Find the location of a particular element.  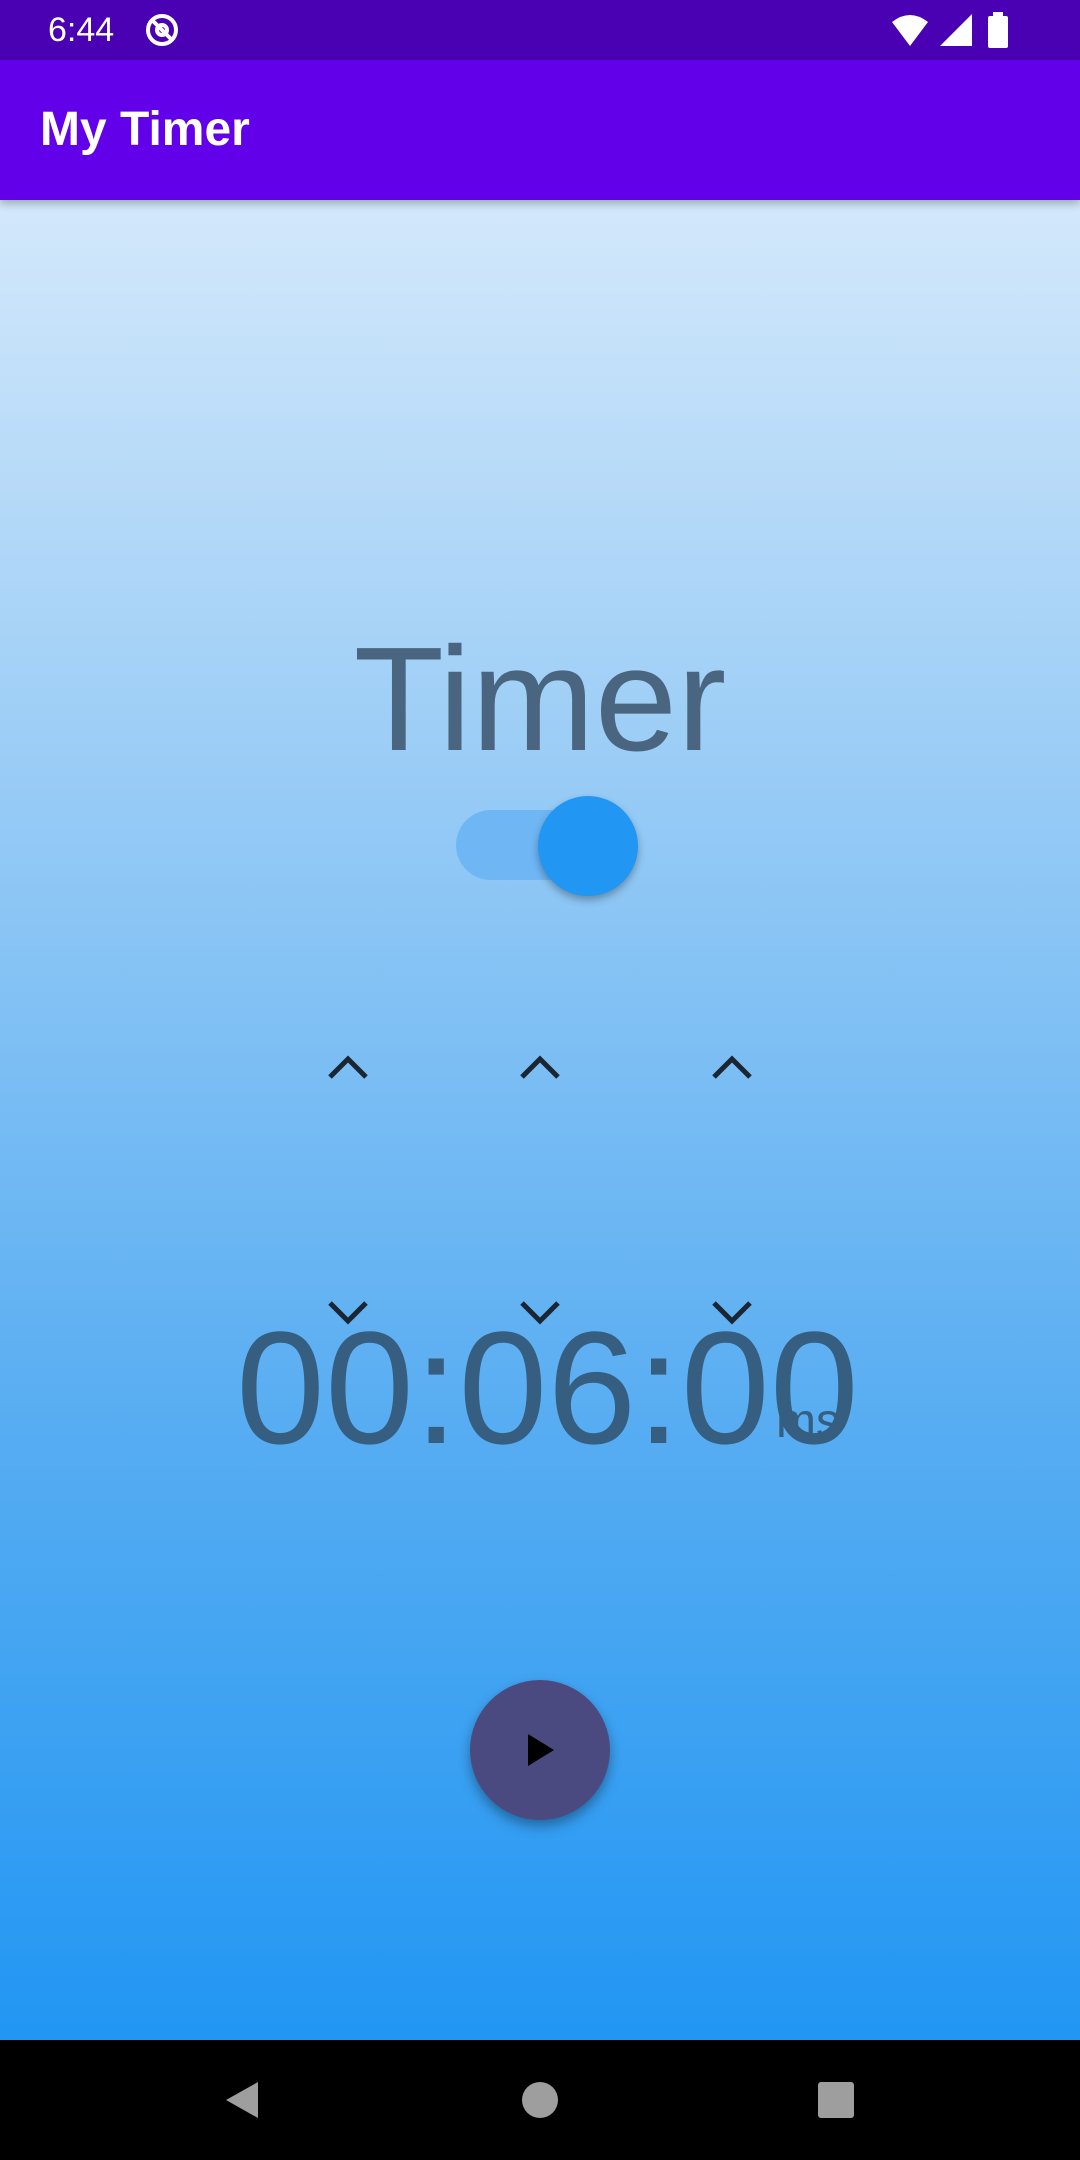

minutes-decrement-button is located at coordinates (540, 1313).